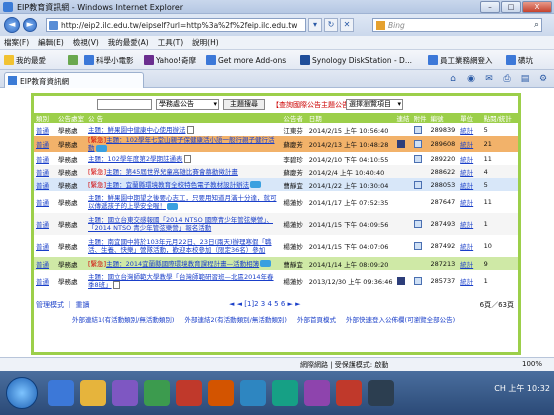 Image resolution: width=554 pixels, height=415 pixels. What do you see at coordinates (453, 79) in the screenshot?
I see `home-icon: ⌂` at bounding box center [453, 79].